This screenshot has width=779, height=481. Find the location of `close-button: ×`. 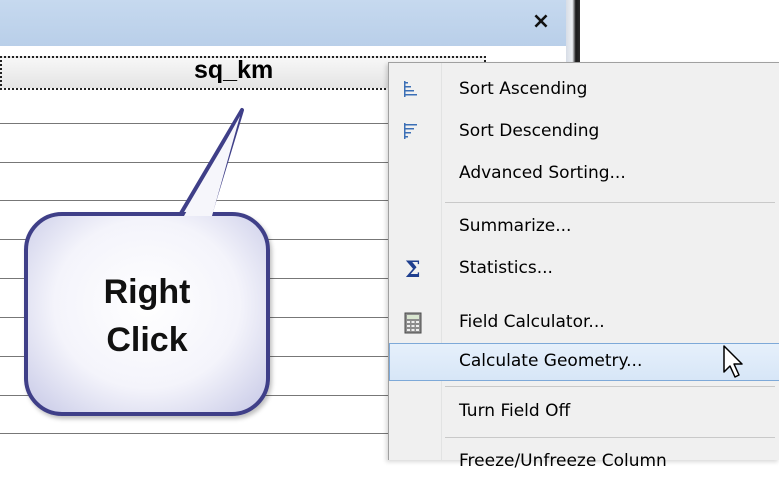

close-button: × is located at coordinates (541, 22).